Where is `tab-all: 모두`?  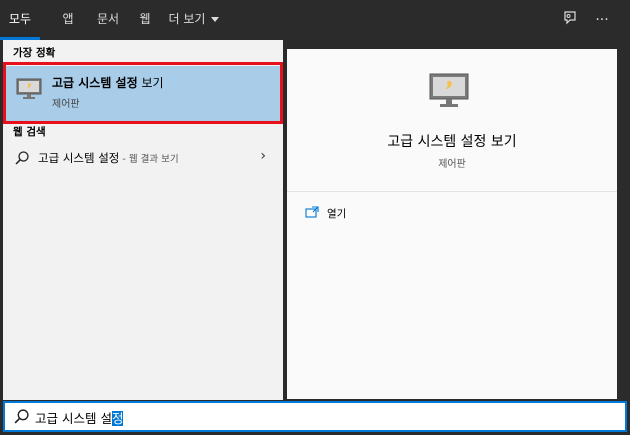
tab-all: 모두 is located at coordinates (20, 20).